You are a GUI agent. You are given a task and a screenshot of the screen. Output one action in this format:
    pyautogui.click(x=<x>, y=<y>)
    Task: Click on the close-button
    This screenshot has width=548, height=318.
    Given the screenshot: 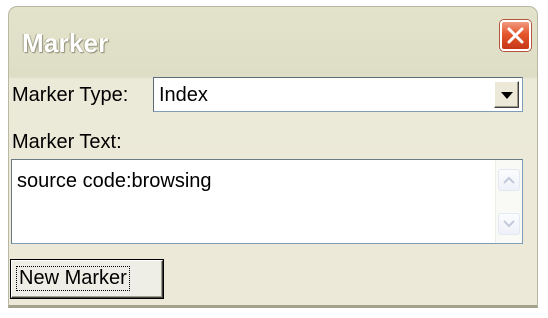 What is the action you would take?
    pyautogui.click(x=515, y=35)
    